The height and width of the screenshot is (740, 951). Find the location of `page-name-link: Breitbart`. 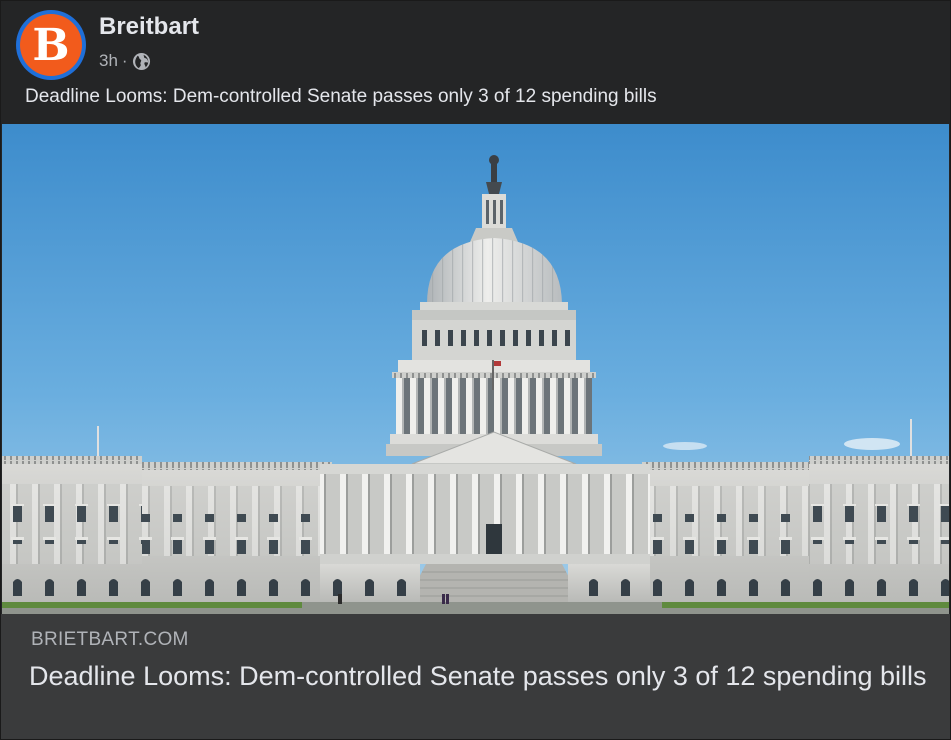

page-name-link: Breitbart is located at coordinates (149, 27).